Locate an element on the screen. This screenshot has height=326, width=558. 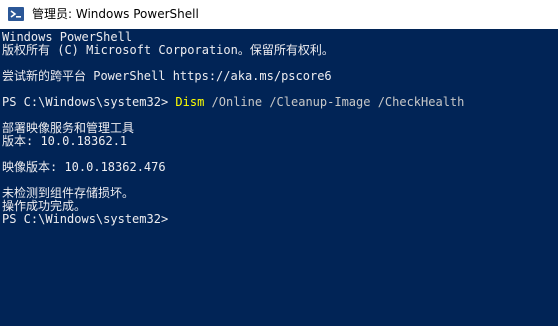
console-command-args: /Online /Cleanup-Image /CheckHealth is located at coordinates (334, 102).